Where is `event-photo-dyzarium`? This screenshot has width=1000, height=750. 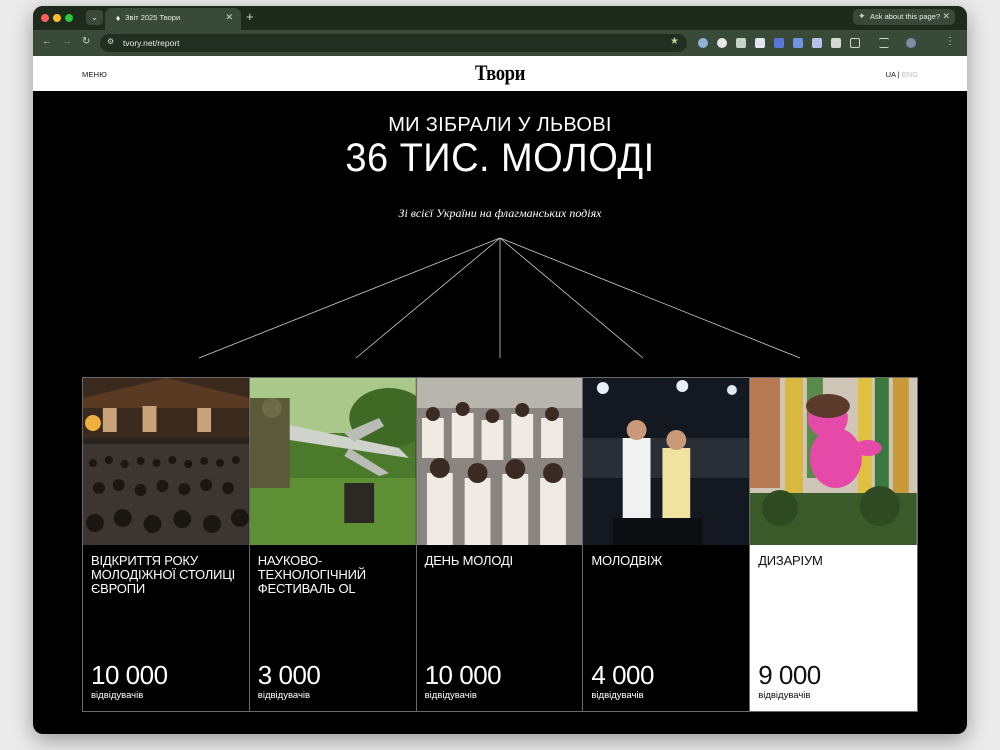
event-photo-dyzarium is located at coordinates (833, 461).